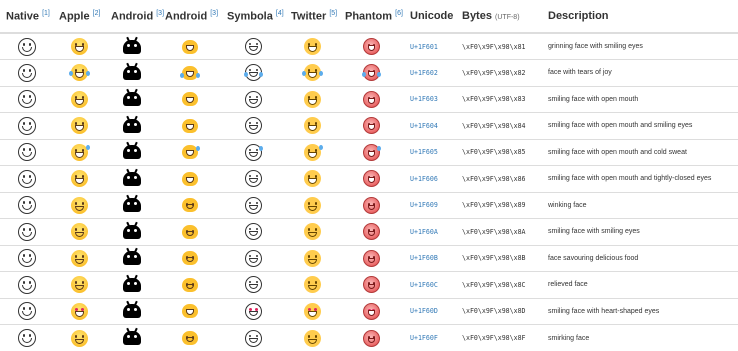 This screenshot has width=738, height=351. I want to click on unicode-codepoint-link: U+1F60F, so click(430, 337).